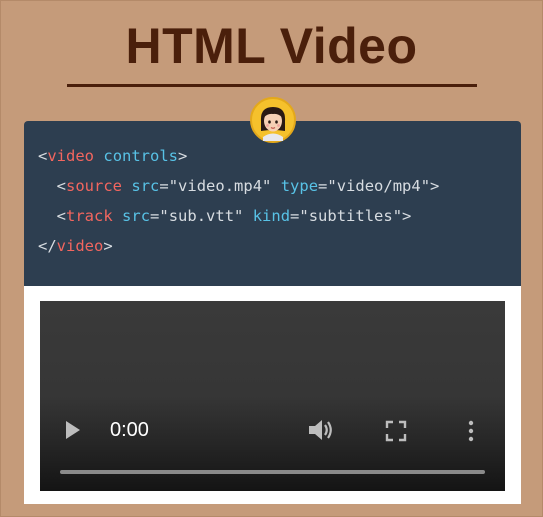 The height and width of the screenshot is (517, 543). I want to click on code-attribute: kind, so click(271, 216).